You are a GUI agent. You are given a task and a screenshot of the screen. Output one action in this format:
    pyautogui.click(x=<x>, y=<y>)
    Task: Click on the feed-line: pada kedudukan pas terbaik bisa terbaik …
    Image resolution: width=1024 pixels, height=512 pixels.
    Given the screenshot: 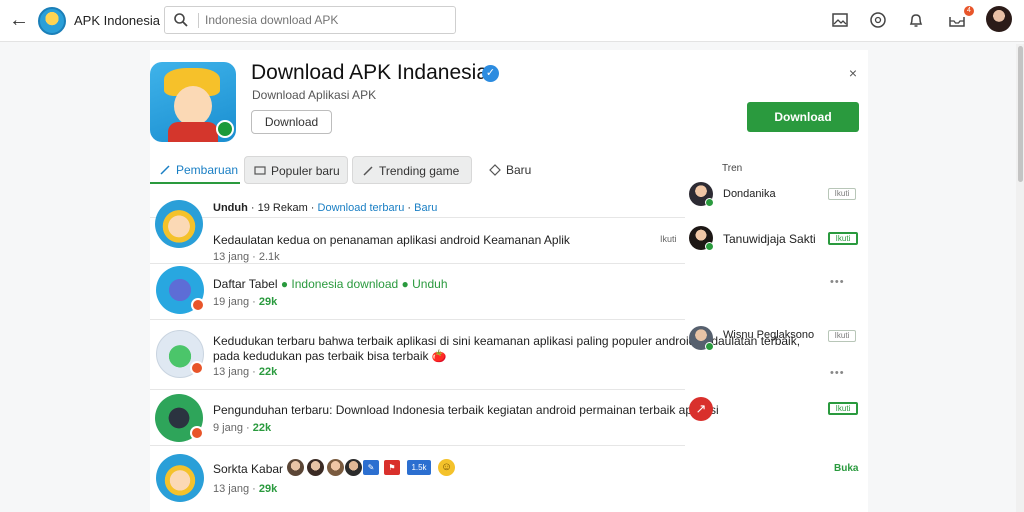 What is the action you would take?
    pyautogui.click(x=330, y=356)
    